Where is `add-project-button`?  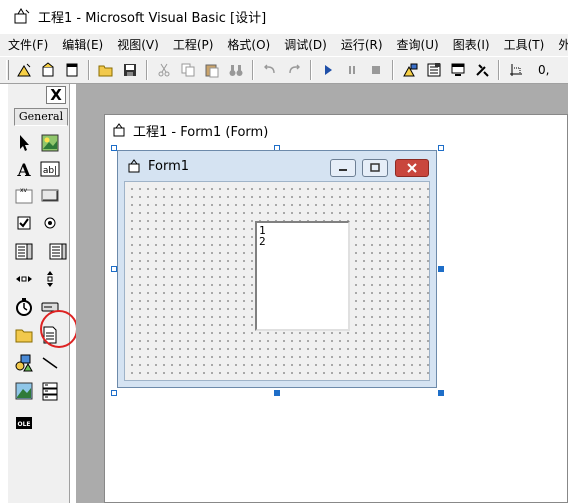 add-project-button is located at coordinates (24, 70).